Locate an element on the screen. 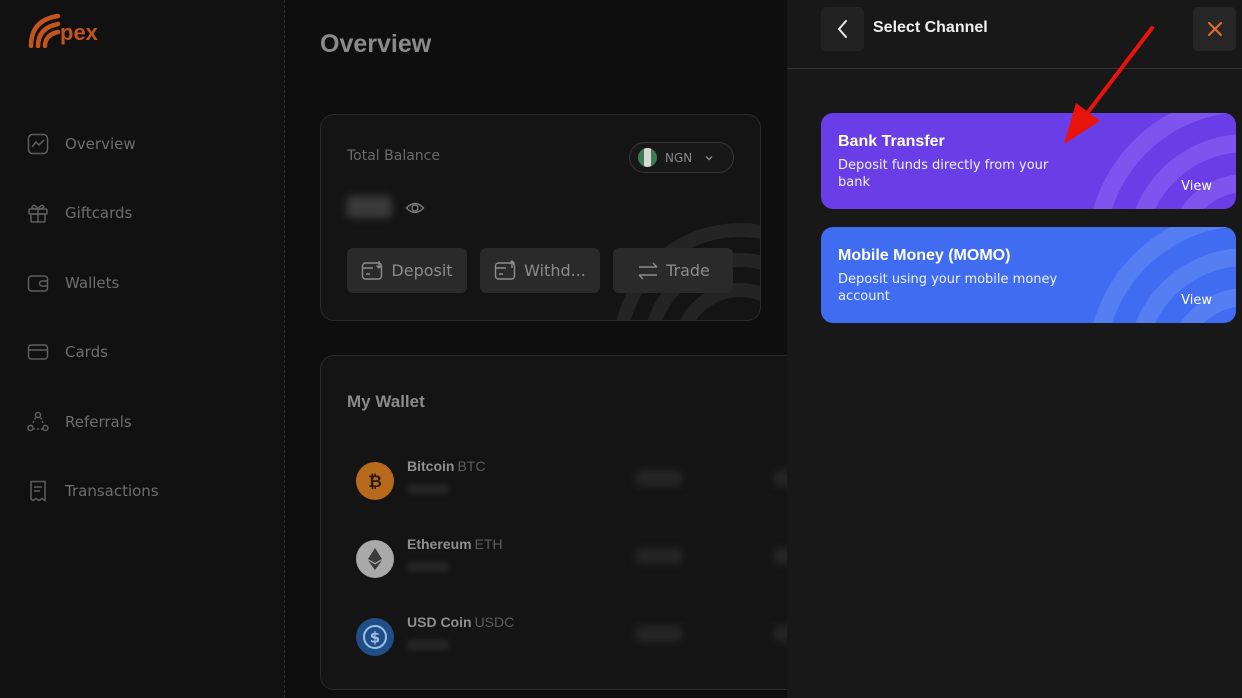  wallet-row-ethereum: Ethereum ETH is located at coordinates (576, 561).